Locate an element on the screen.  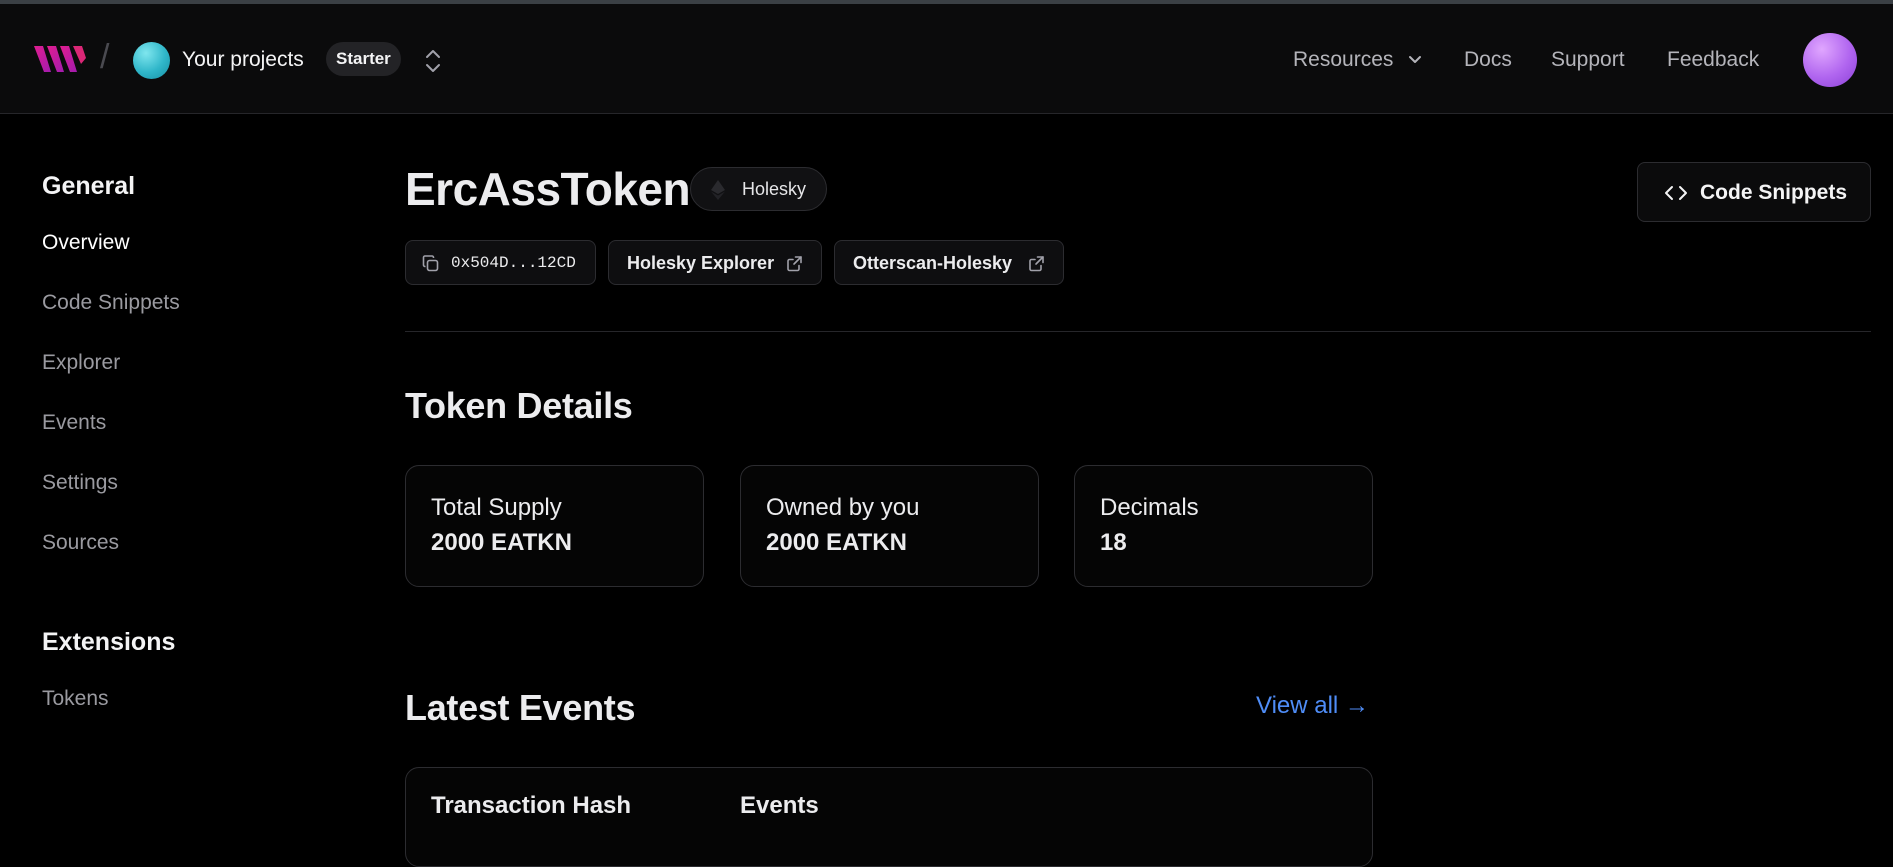
stat-label: Decimals is located at coordinates (1149, 507).